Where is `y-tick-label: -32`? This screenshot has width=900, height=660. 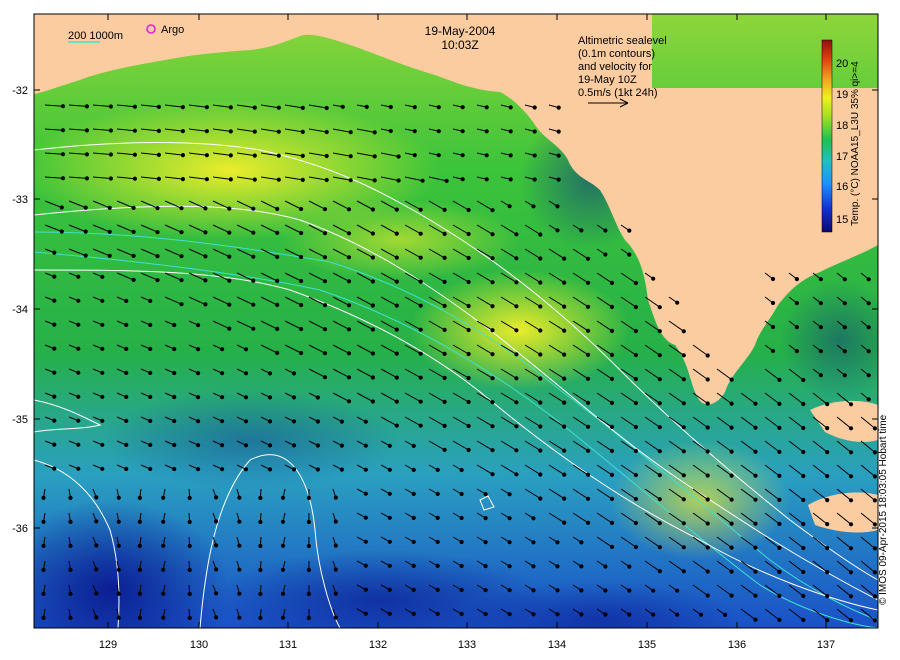 y-tick-label: -32 is located at coordinates (20, 91).